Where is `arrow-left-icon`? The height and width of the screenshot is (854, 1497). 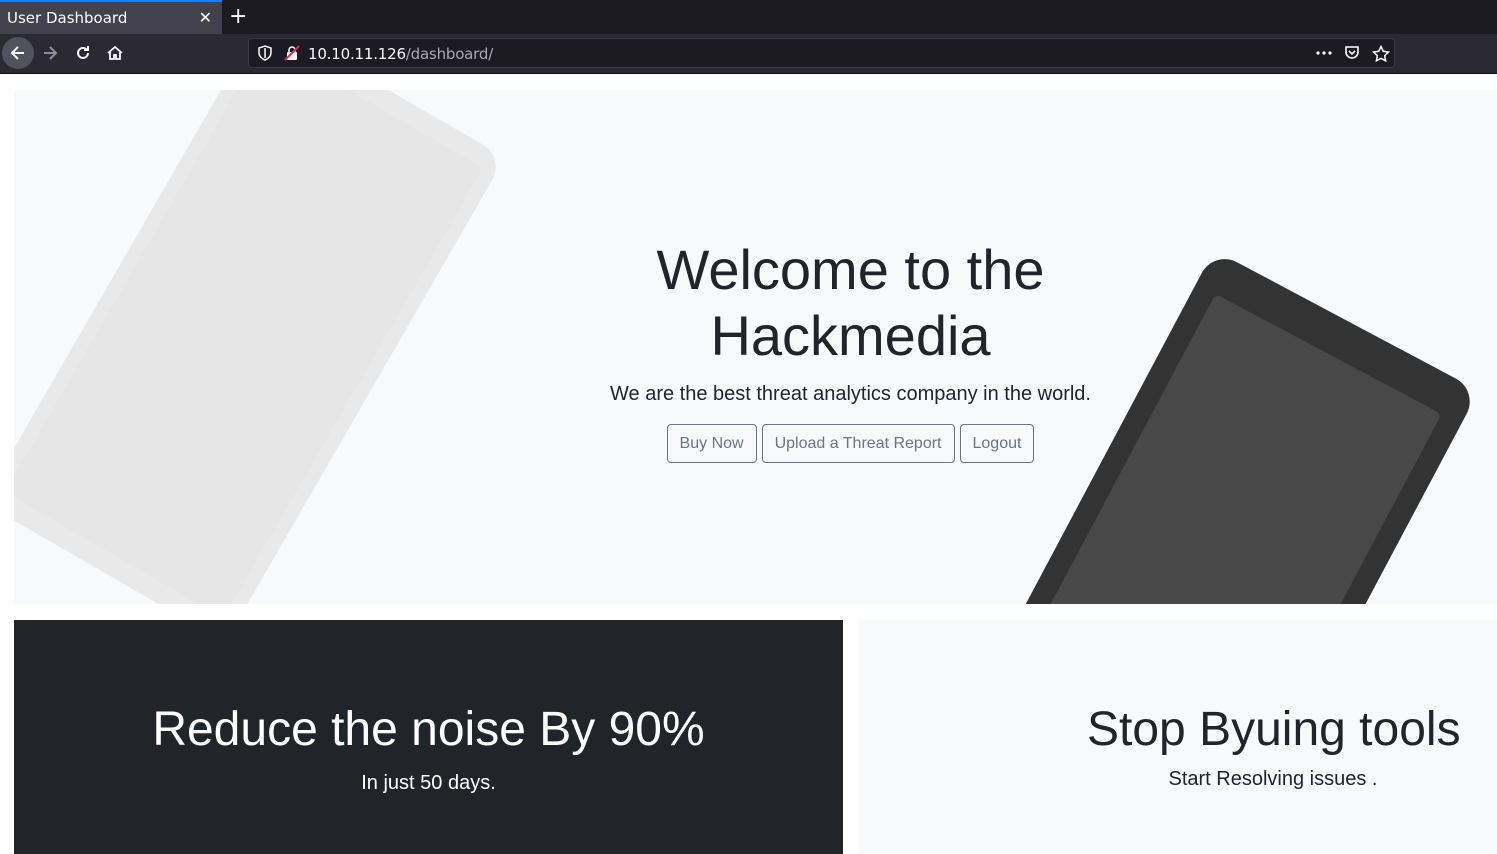 arrow-left-icon is located at coordinates (18, 53).